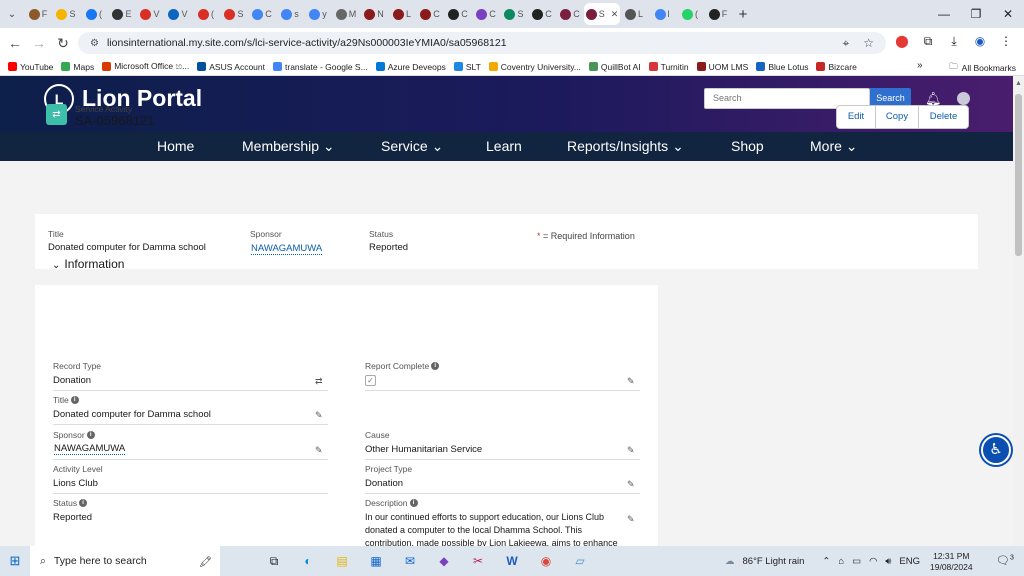 This screenshot has height=576, width=1024. Describe the element at coordinates (856, 117) in the screenshot. I see `edit-button: Edit` at that location.